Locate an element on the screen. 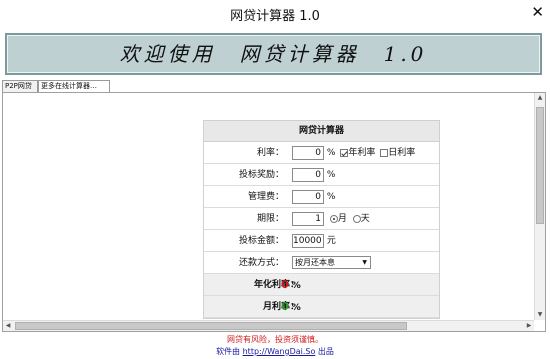 The image size is (550, 359). horizontal-scroll-thumb is located at coordinates (211, 326).